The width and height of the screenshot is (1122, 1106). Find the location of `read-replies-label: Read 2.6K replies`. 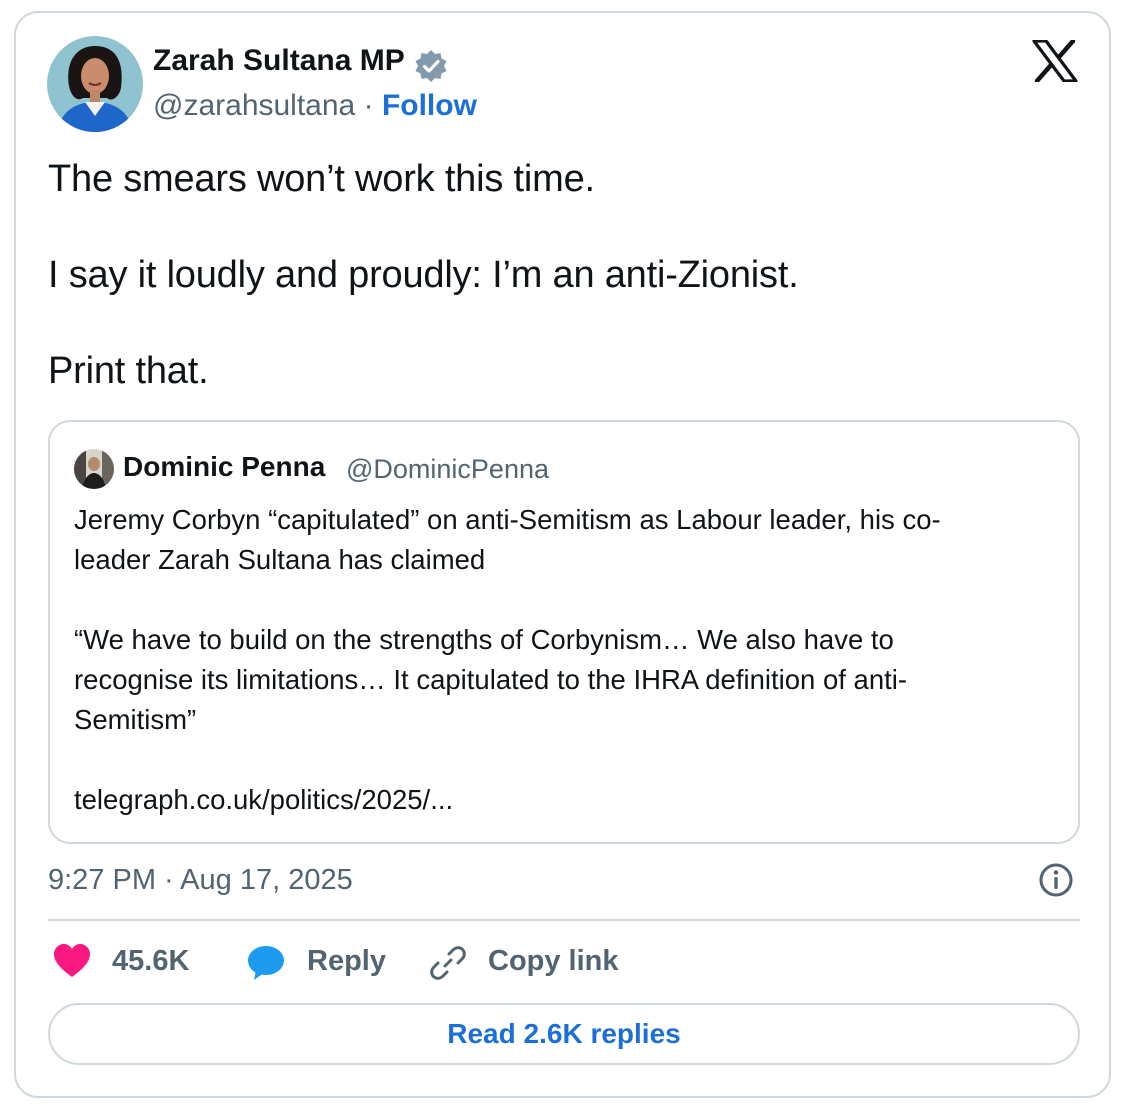

read-replies-label: Read 2.6K replies is located at coordinates (564, 1033).